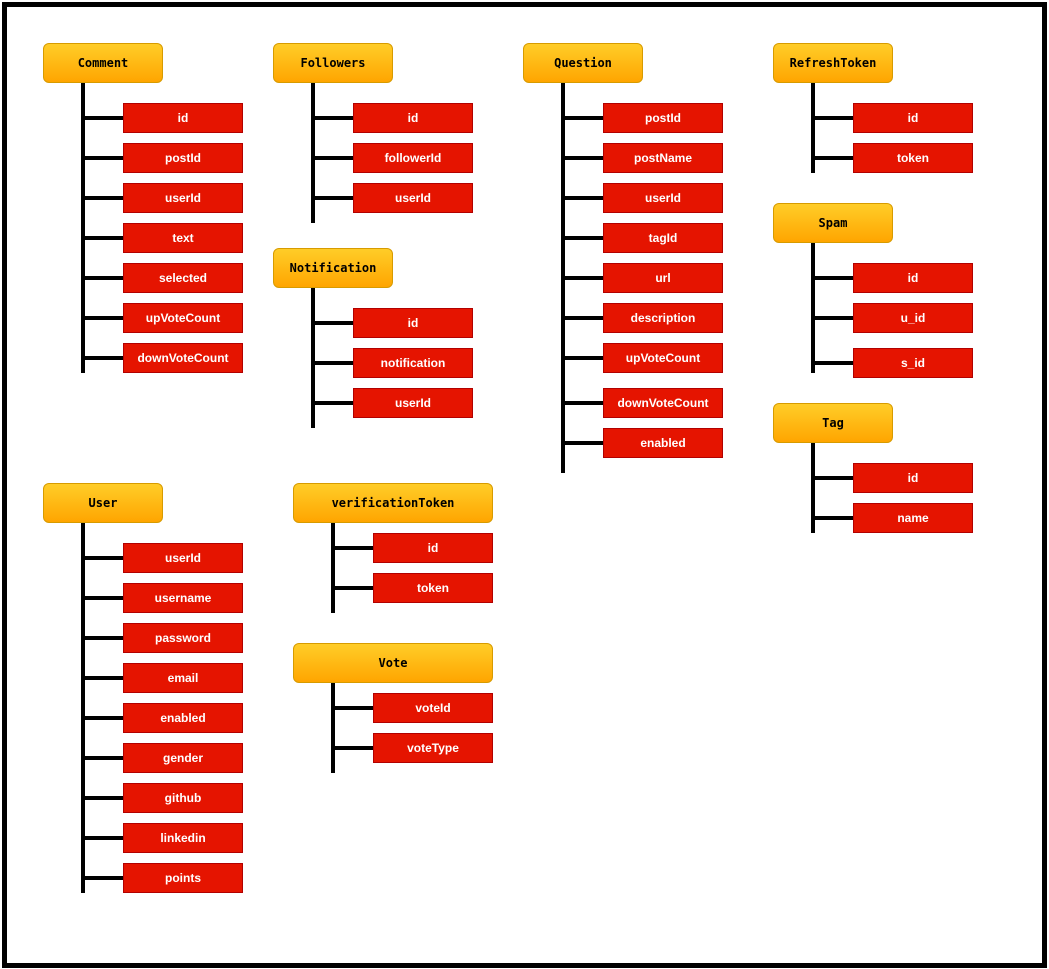  Describe the element at coordinates (183, 758) in the screenshot. I see `field-box: gender` at that location.